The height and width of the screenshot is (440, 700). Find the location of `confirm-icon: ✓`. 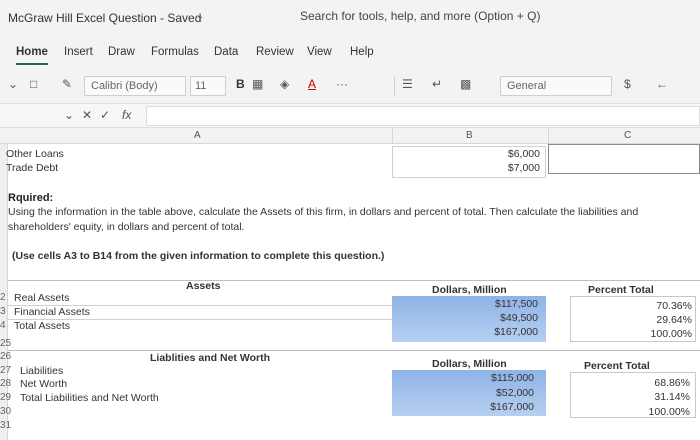

confirm-icon: ✓ is located at coordinates (105, 115).